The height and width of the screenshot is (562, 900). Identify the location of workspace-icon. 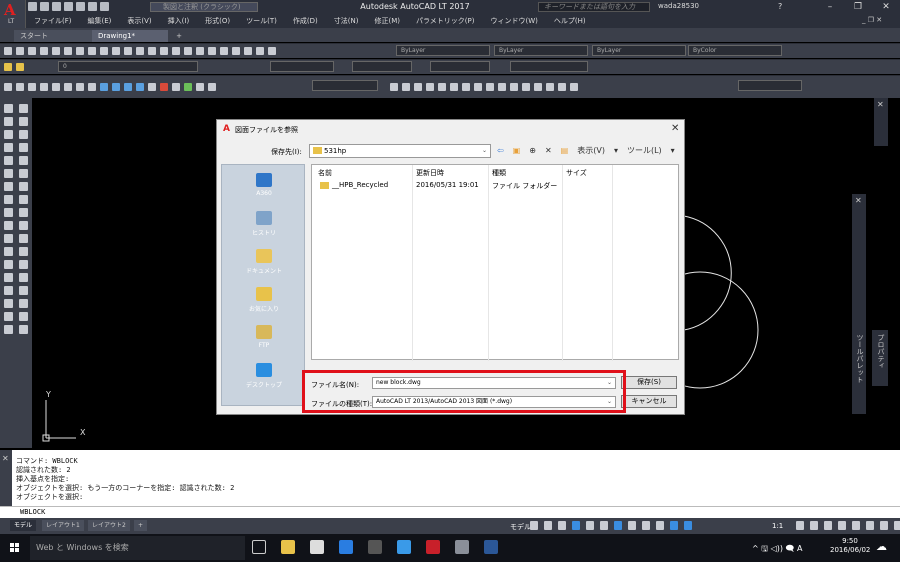
(800, 525).